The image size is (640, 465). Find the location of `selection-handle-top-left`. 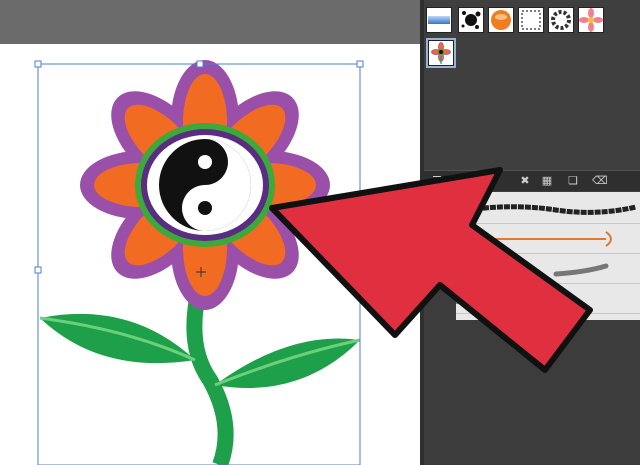

selection-handle-top-left is located at coordinates (38, 64).